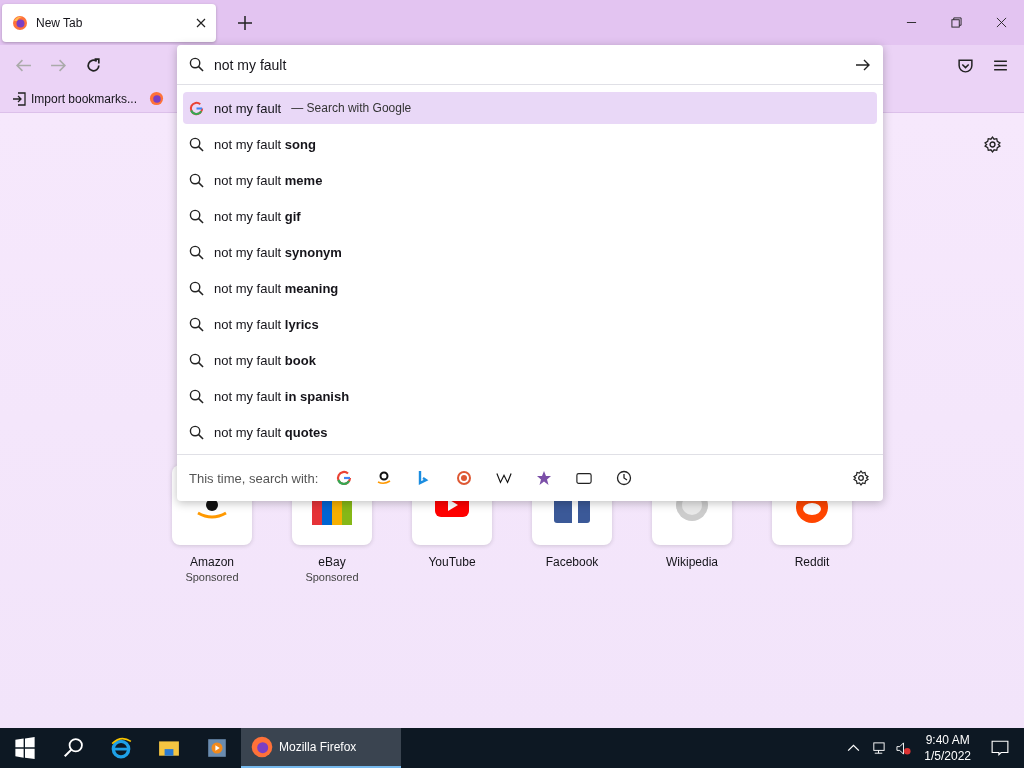 Image resolution: width=1024 pixels, height=768 pixels. What do you see at coordinates (530, 288) in the screenshot?
I see `suggestion-row: not my fault meaning` at bounding box center [530, 288].